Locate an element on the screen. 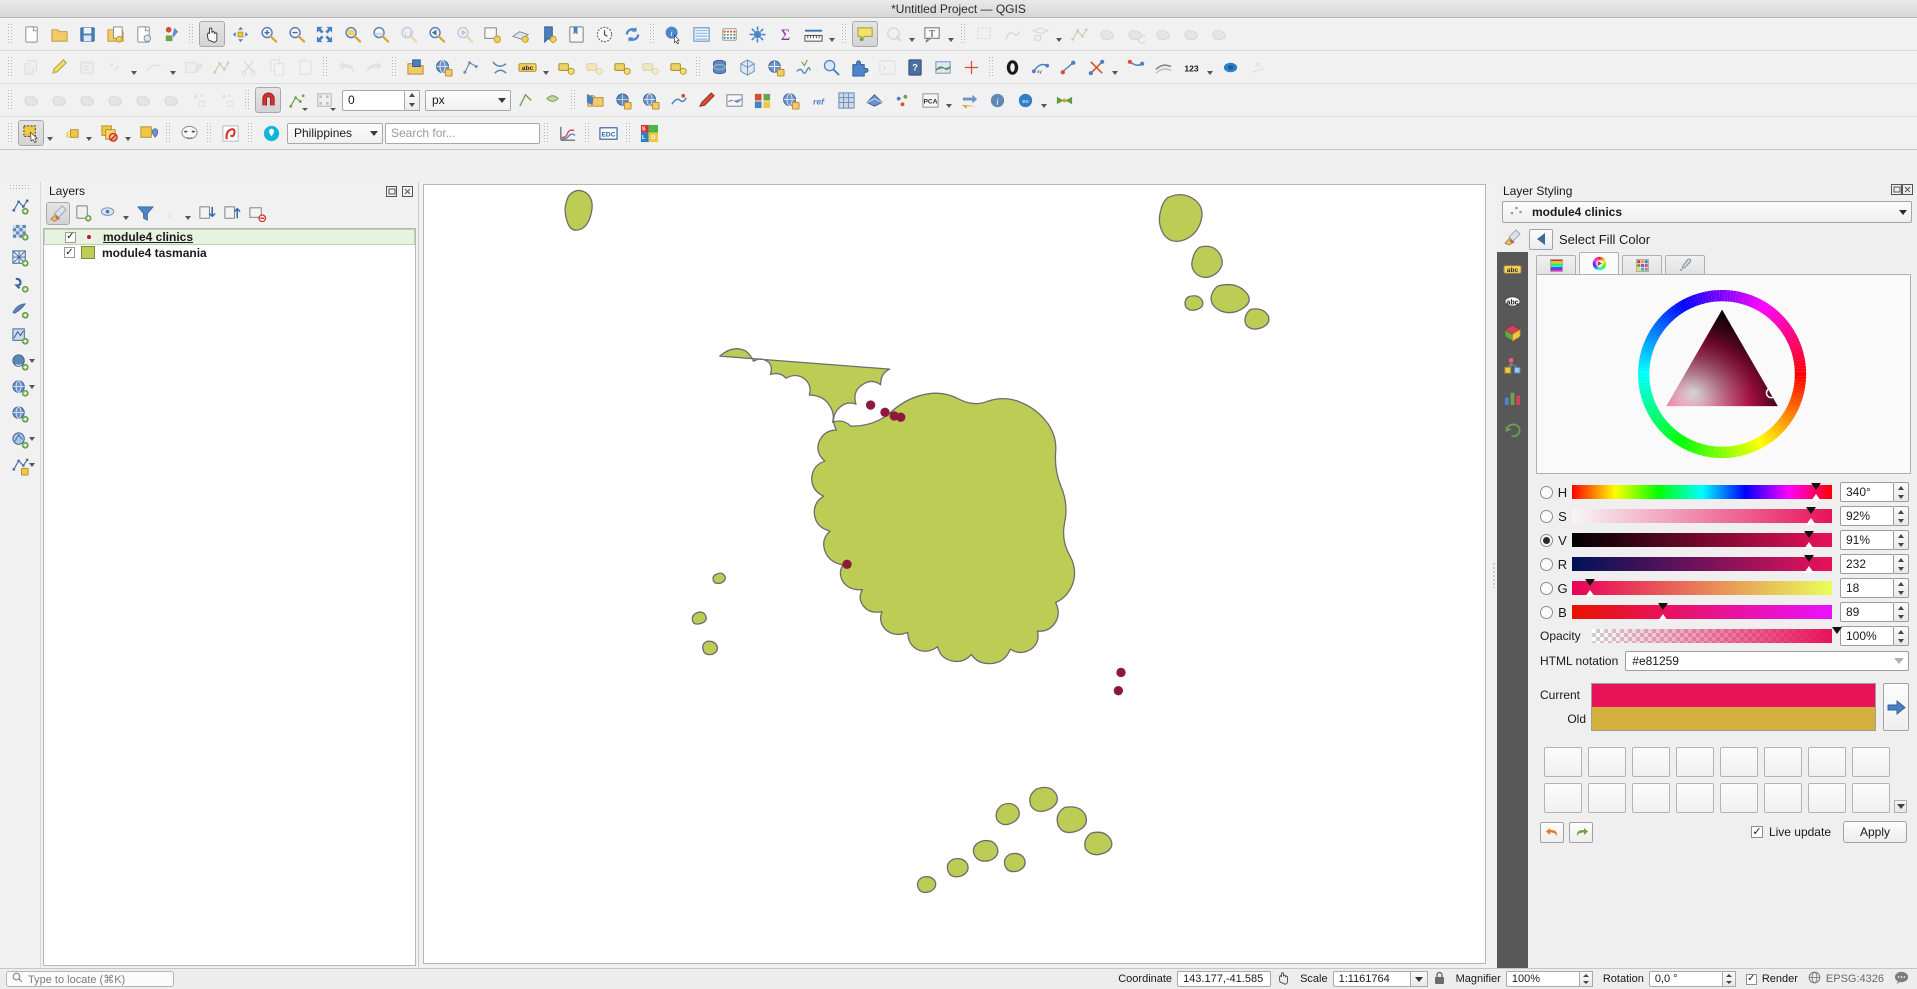 This screenshot has width=1917, height=989. crs-status-icon is located at coordinates (971, 67).